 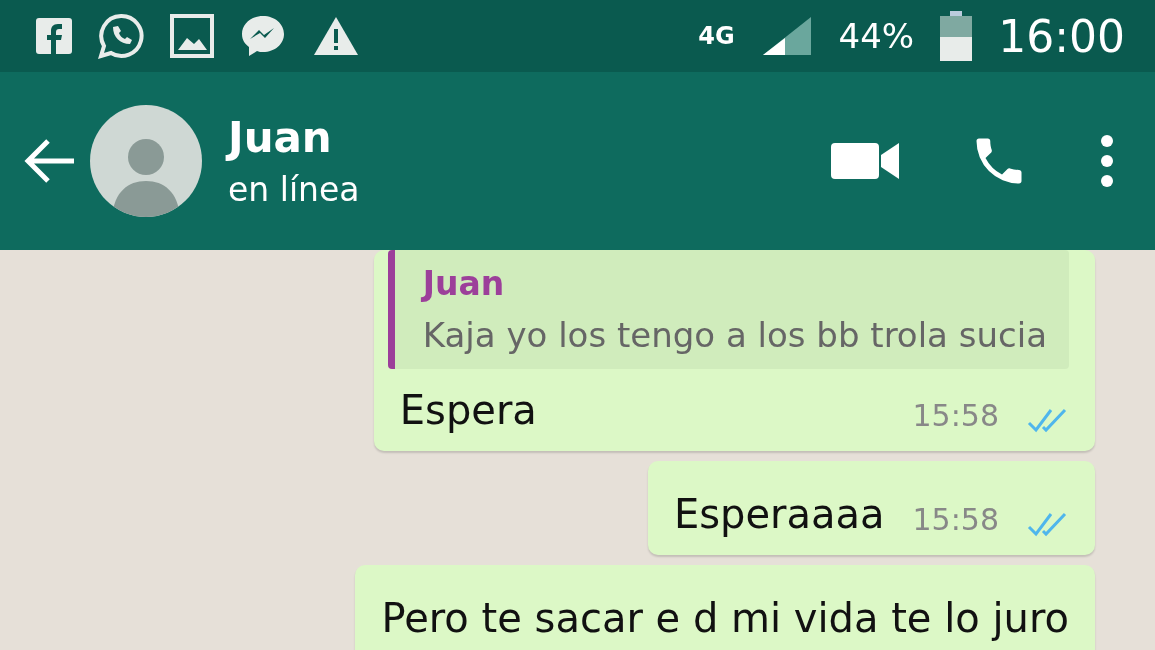 What do you see at coordinates (716, 36) in the screenshot?
I see `network-type: 4G` at bounding box center [716, 36].